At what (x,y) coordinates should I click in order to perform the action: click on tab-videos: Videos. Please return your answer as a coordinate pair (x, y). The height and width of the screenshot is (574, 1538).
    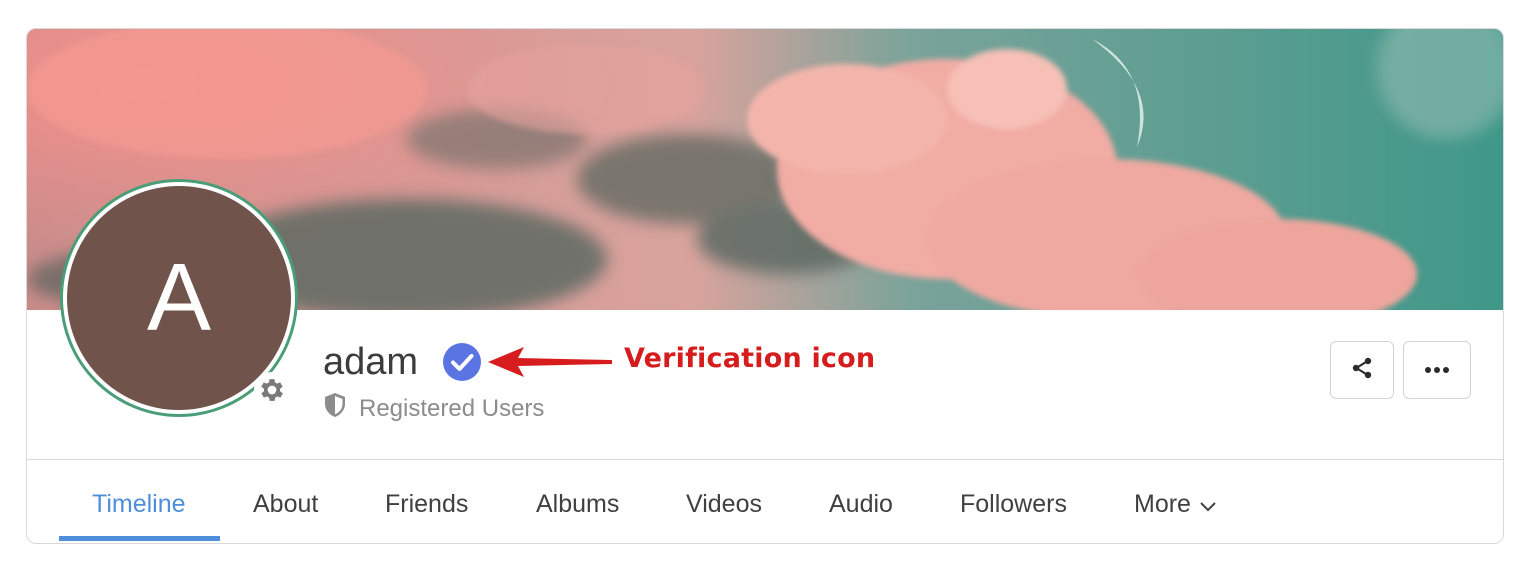
    Looking at the image, I should click on (724, 504).